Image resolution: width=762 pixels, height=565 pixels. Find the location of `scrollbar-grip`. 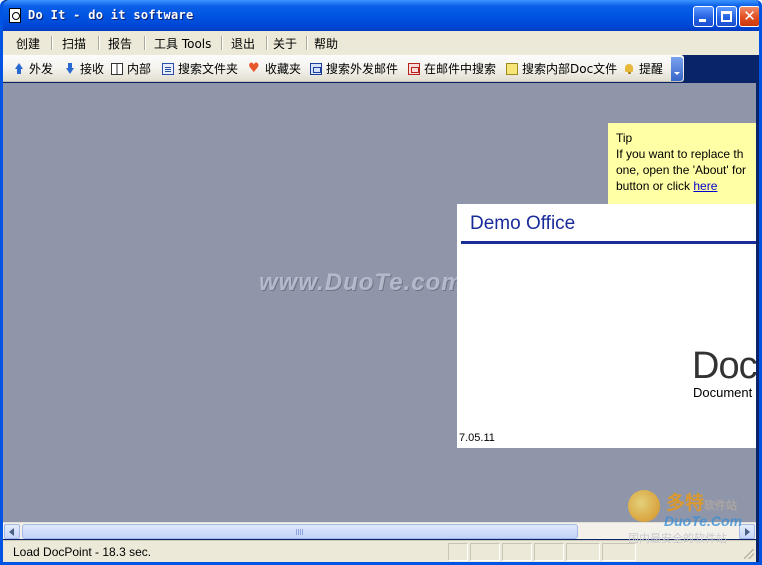

scrollbar-grip is located at coordinates (300, 532).